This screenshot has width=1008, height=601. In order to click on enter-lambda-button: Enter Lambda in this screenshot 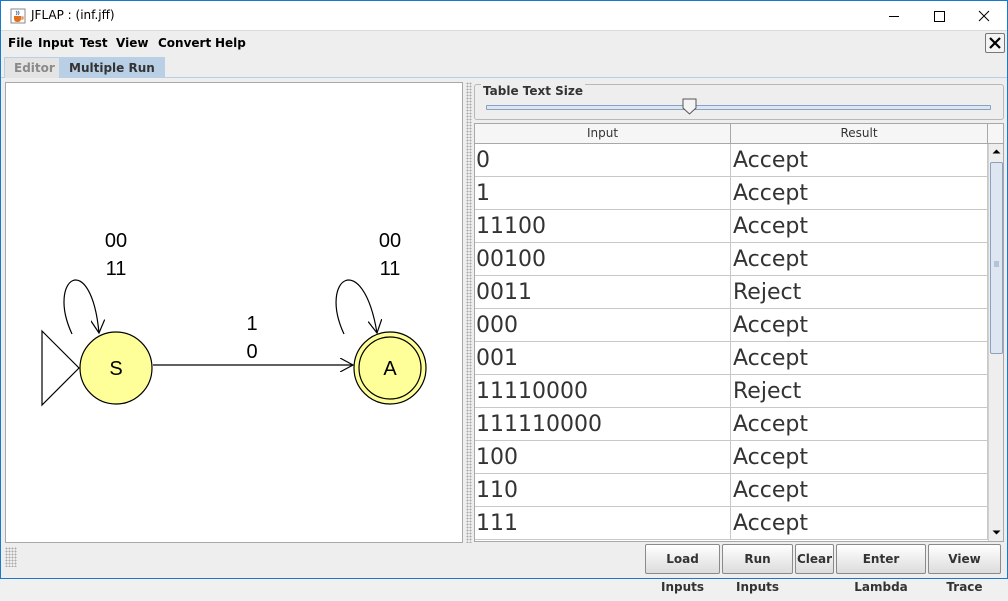, I will do `click(881, 569)`.